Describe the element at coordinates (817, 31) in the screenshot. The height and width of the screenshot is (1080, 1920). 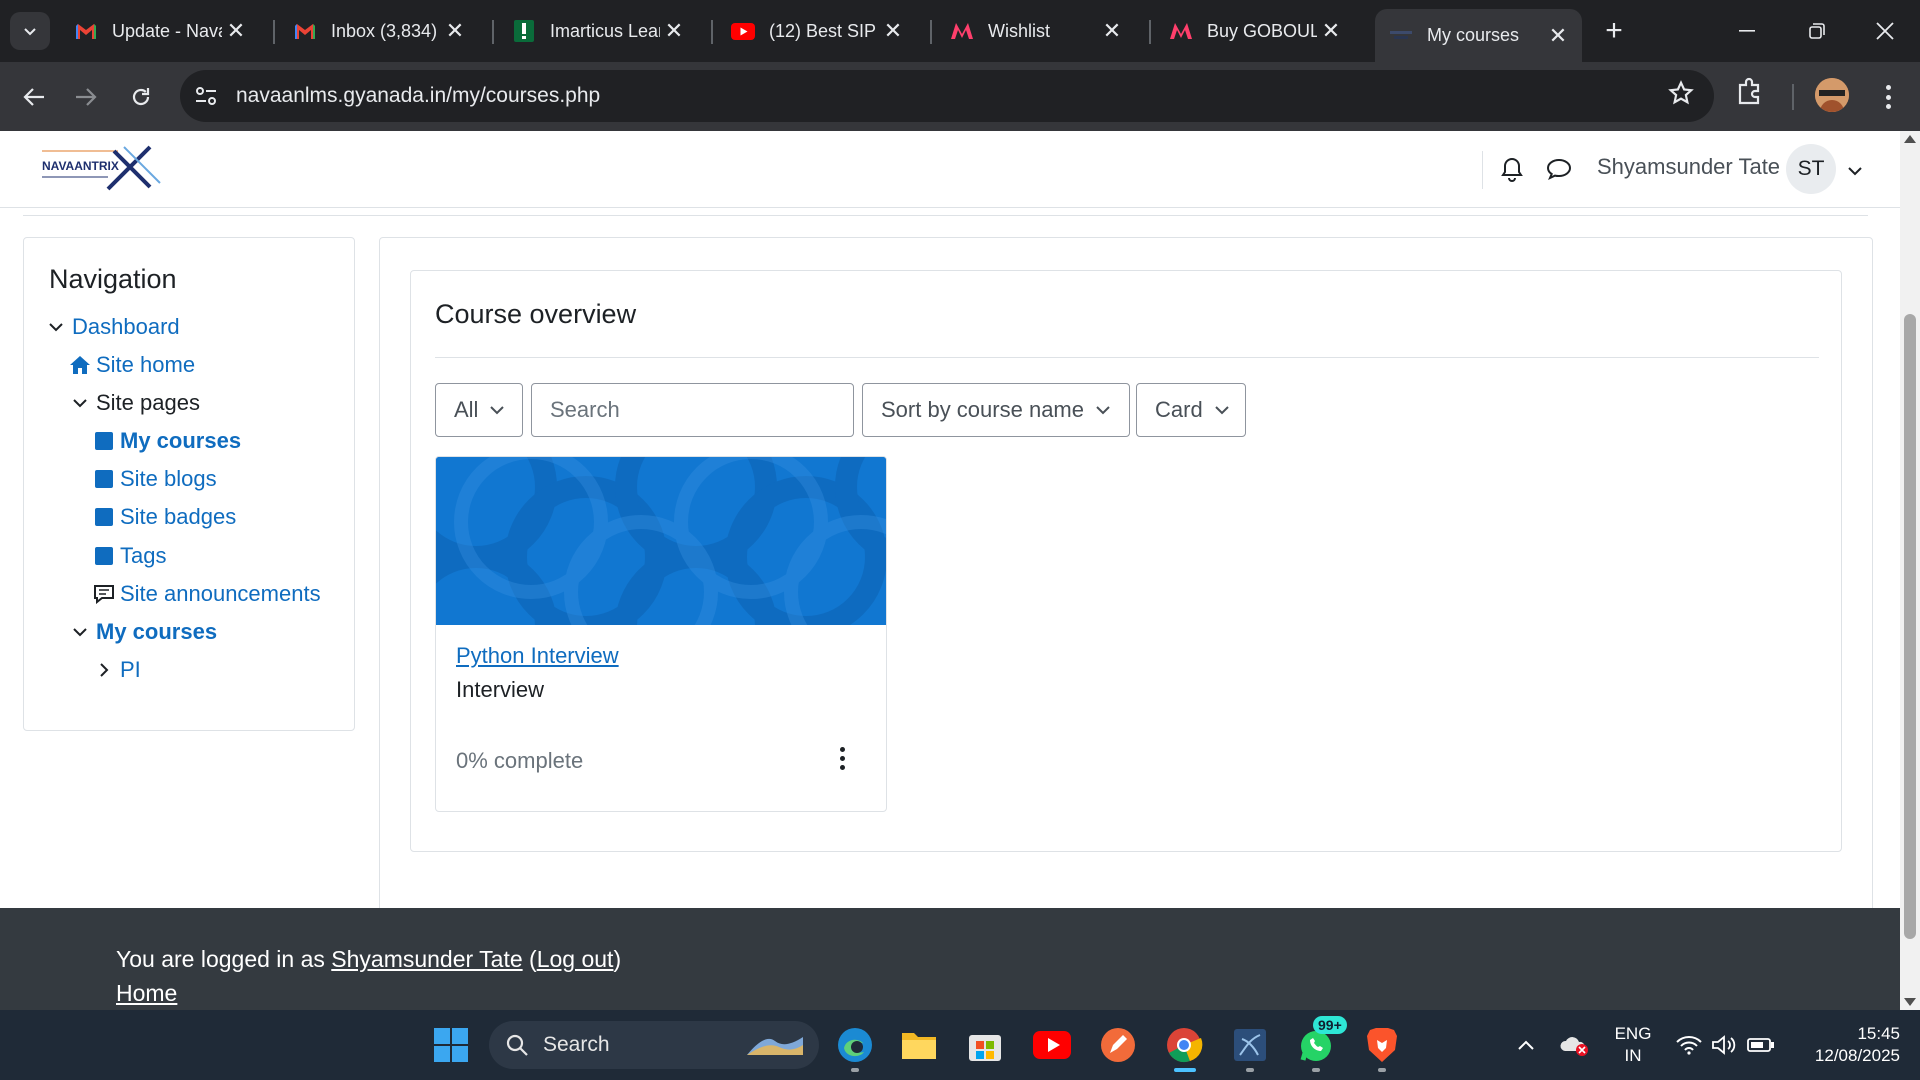
I see `browser-tab: (12) Best SIP P ✕` at that location.